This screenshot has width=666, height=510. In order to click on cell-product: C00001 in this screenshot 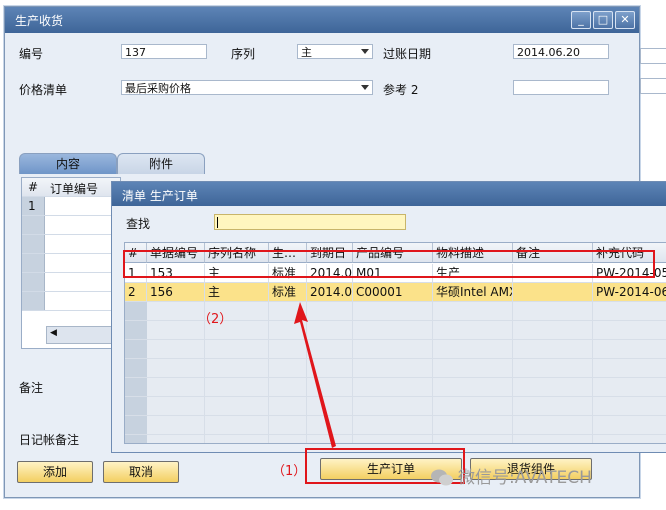, I will do `click(393, 292)`.